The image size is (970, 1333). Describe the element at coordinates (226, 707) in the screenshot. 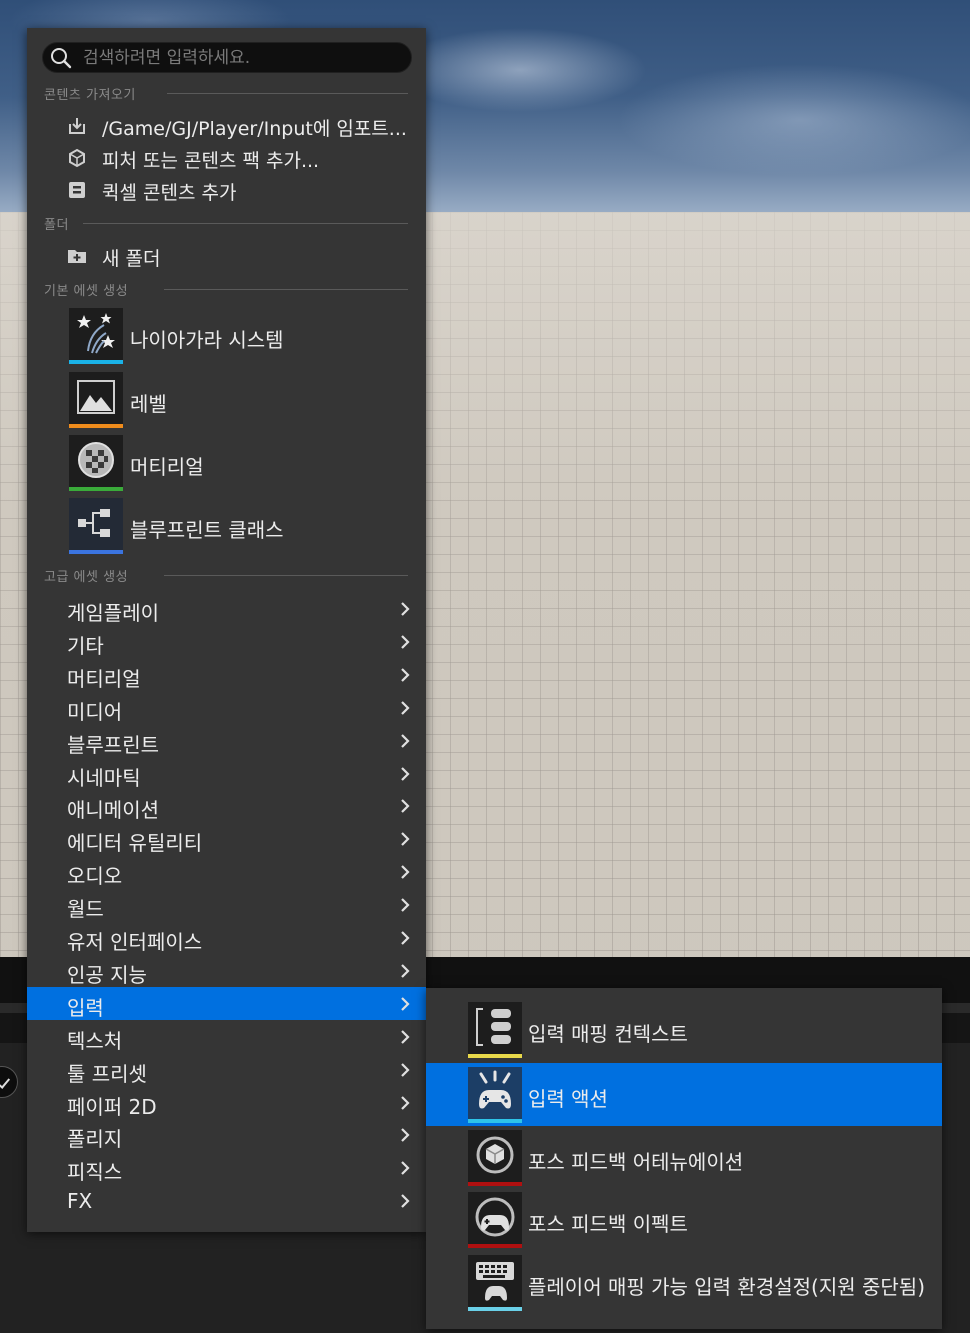

I see `category-item: 미디어` at that location.